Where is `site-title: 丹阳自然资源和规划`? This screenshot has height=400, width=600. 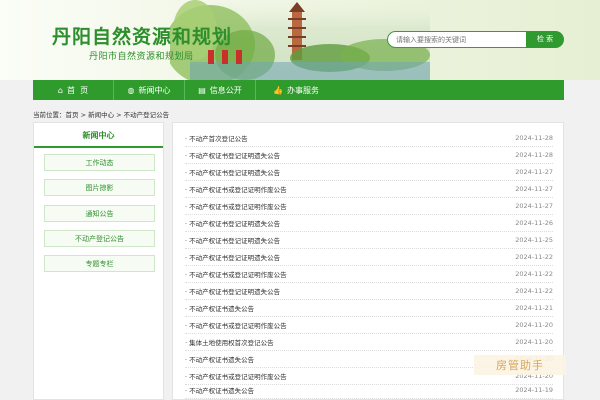
site-title: 丹阳自然资源和规划 is located at coordinates (142, 37).